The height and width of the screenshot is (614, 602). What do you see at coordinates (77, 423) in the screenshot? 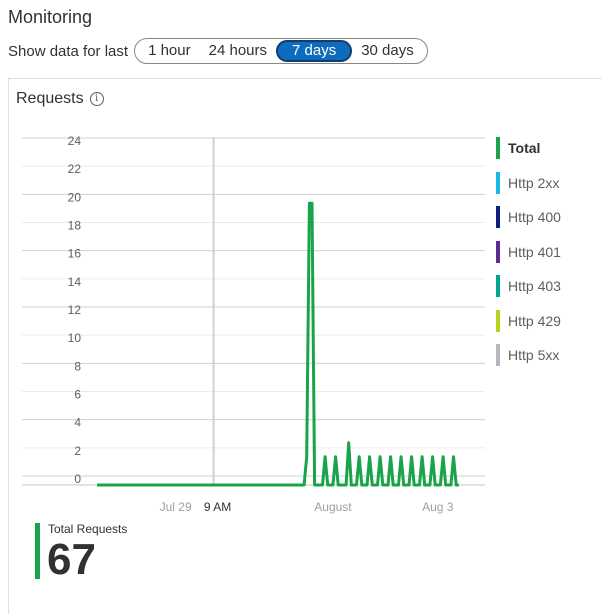
I see `y-tick-label: 4` at bounding box center [77, 423].